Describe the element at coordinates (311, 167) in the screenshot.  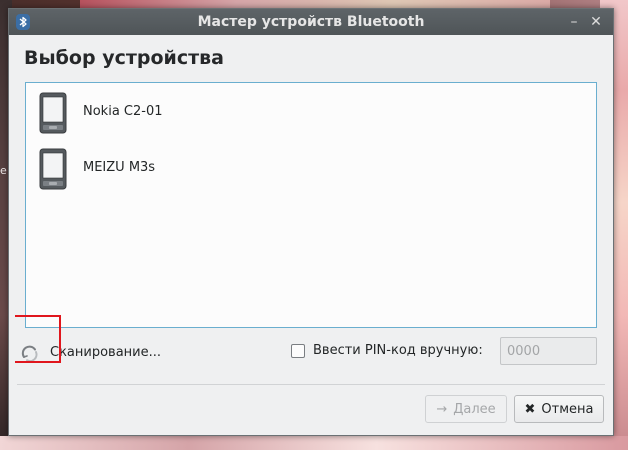
I see `list-item: MEIZU M3s` at that location.